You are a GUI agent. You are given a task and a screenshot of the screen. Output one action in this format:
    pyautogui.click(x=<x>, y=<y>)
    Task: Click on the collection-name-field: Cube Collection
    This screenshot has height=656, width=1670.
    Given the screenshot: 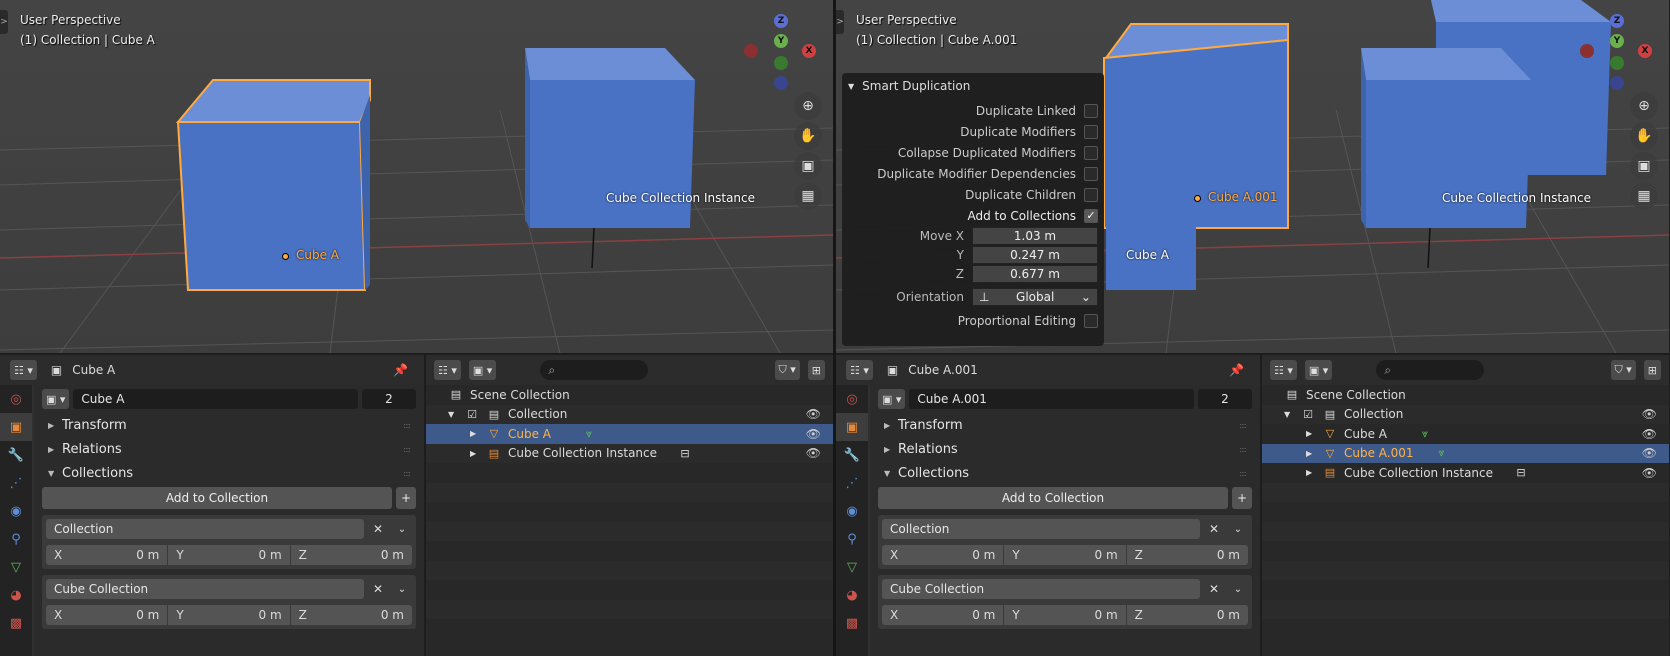 What is the action you would take?
    pyautogui.click(x=205, y=589)
    